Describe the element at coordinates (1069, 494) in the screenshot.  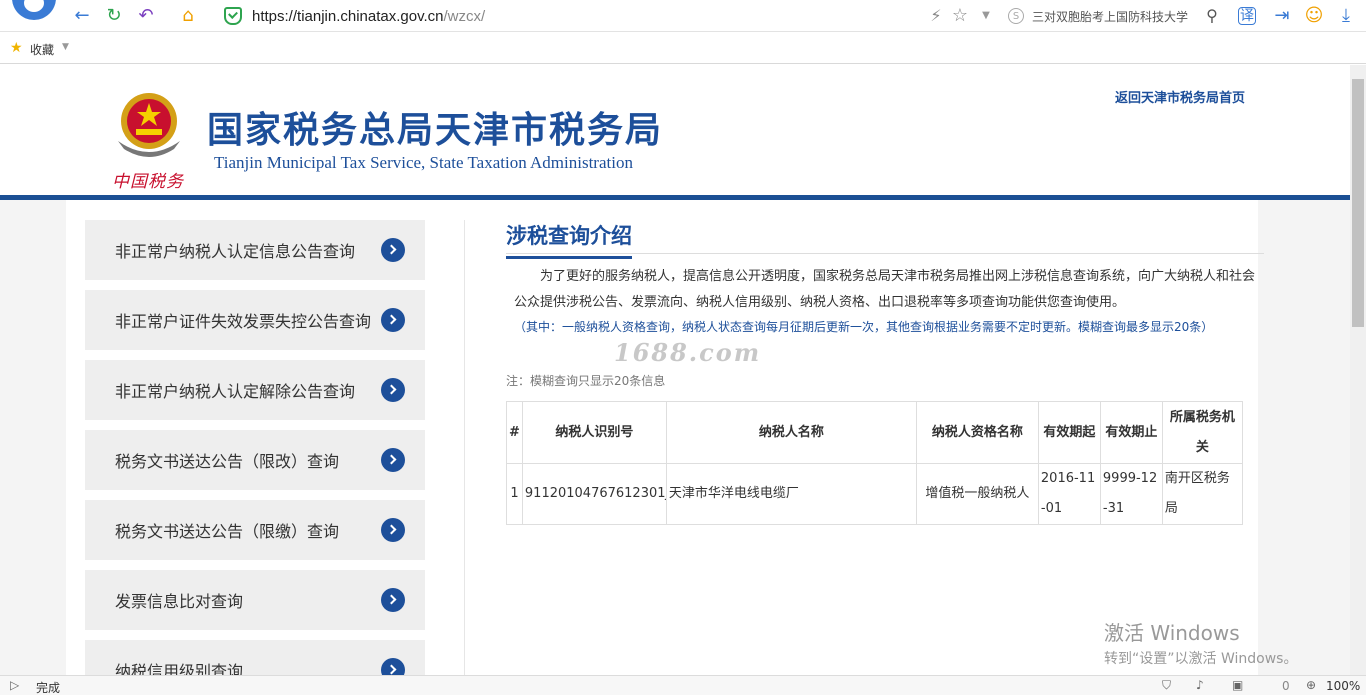
I see `valid-from-cell: 2016-11-01` at that location.